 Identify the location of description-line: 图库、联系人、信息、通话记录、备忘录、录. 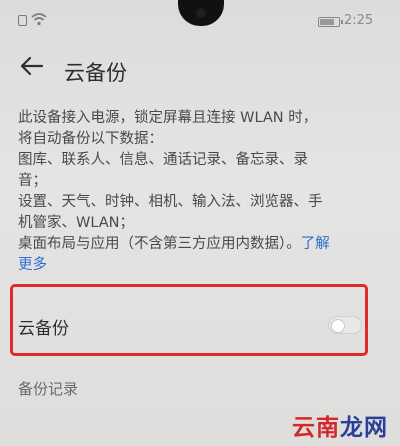
(163, 160).